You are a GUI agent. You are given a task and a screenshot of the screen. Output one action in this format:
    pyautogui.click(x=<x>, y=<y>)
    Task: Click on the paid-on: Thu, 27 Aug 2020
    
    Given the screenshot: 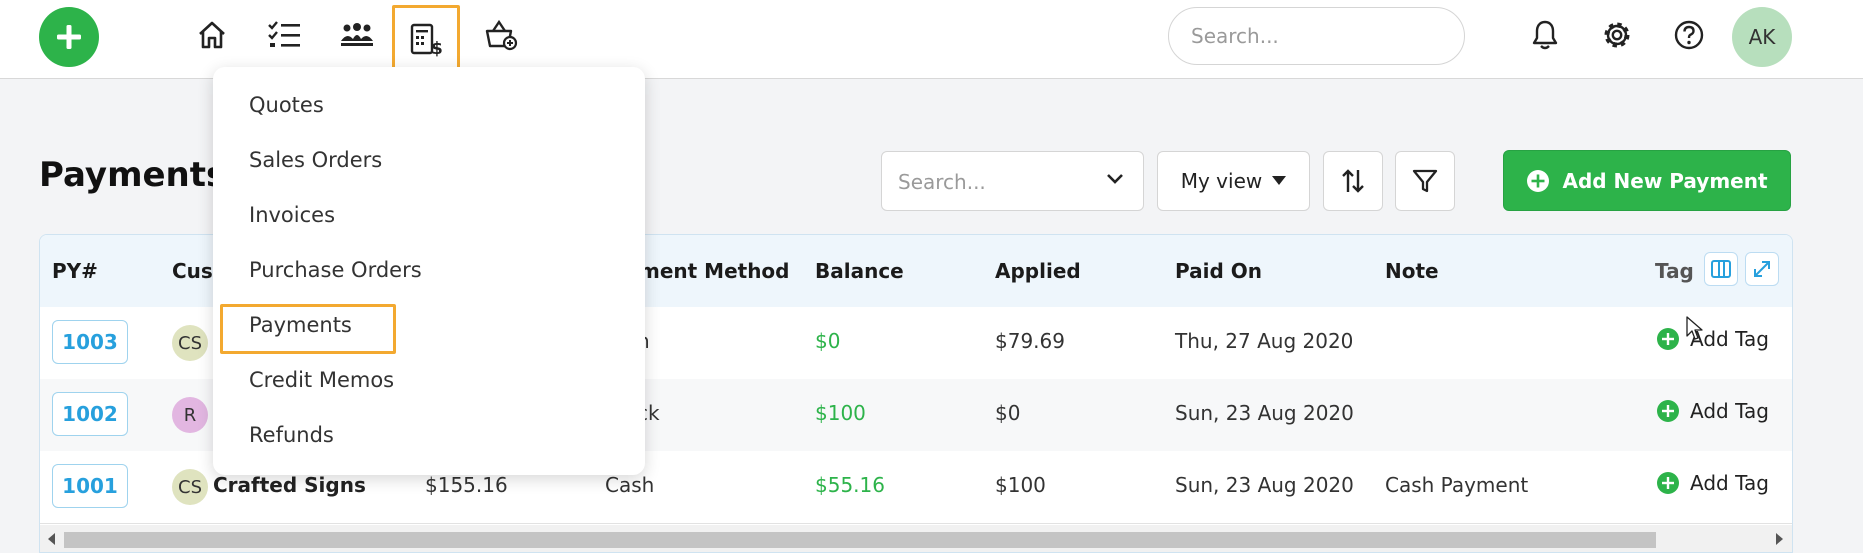 What is the action you would take?
    pyautogui.click(x=1264, y=341)
    